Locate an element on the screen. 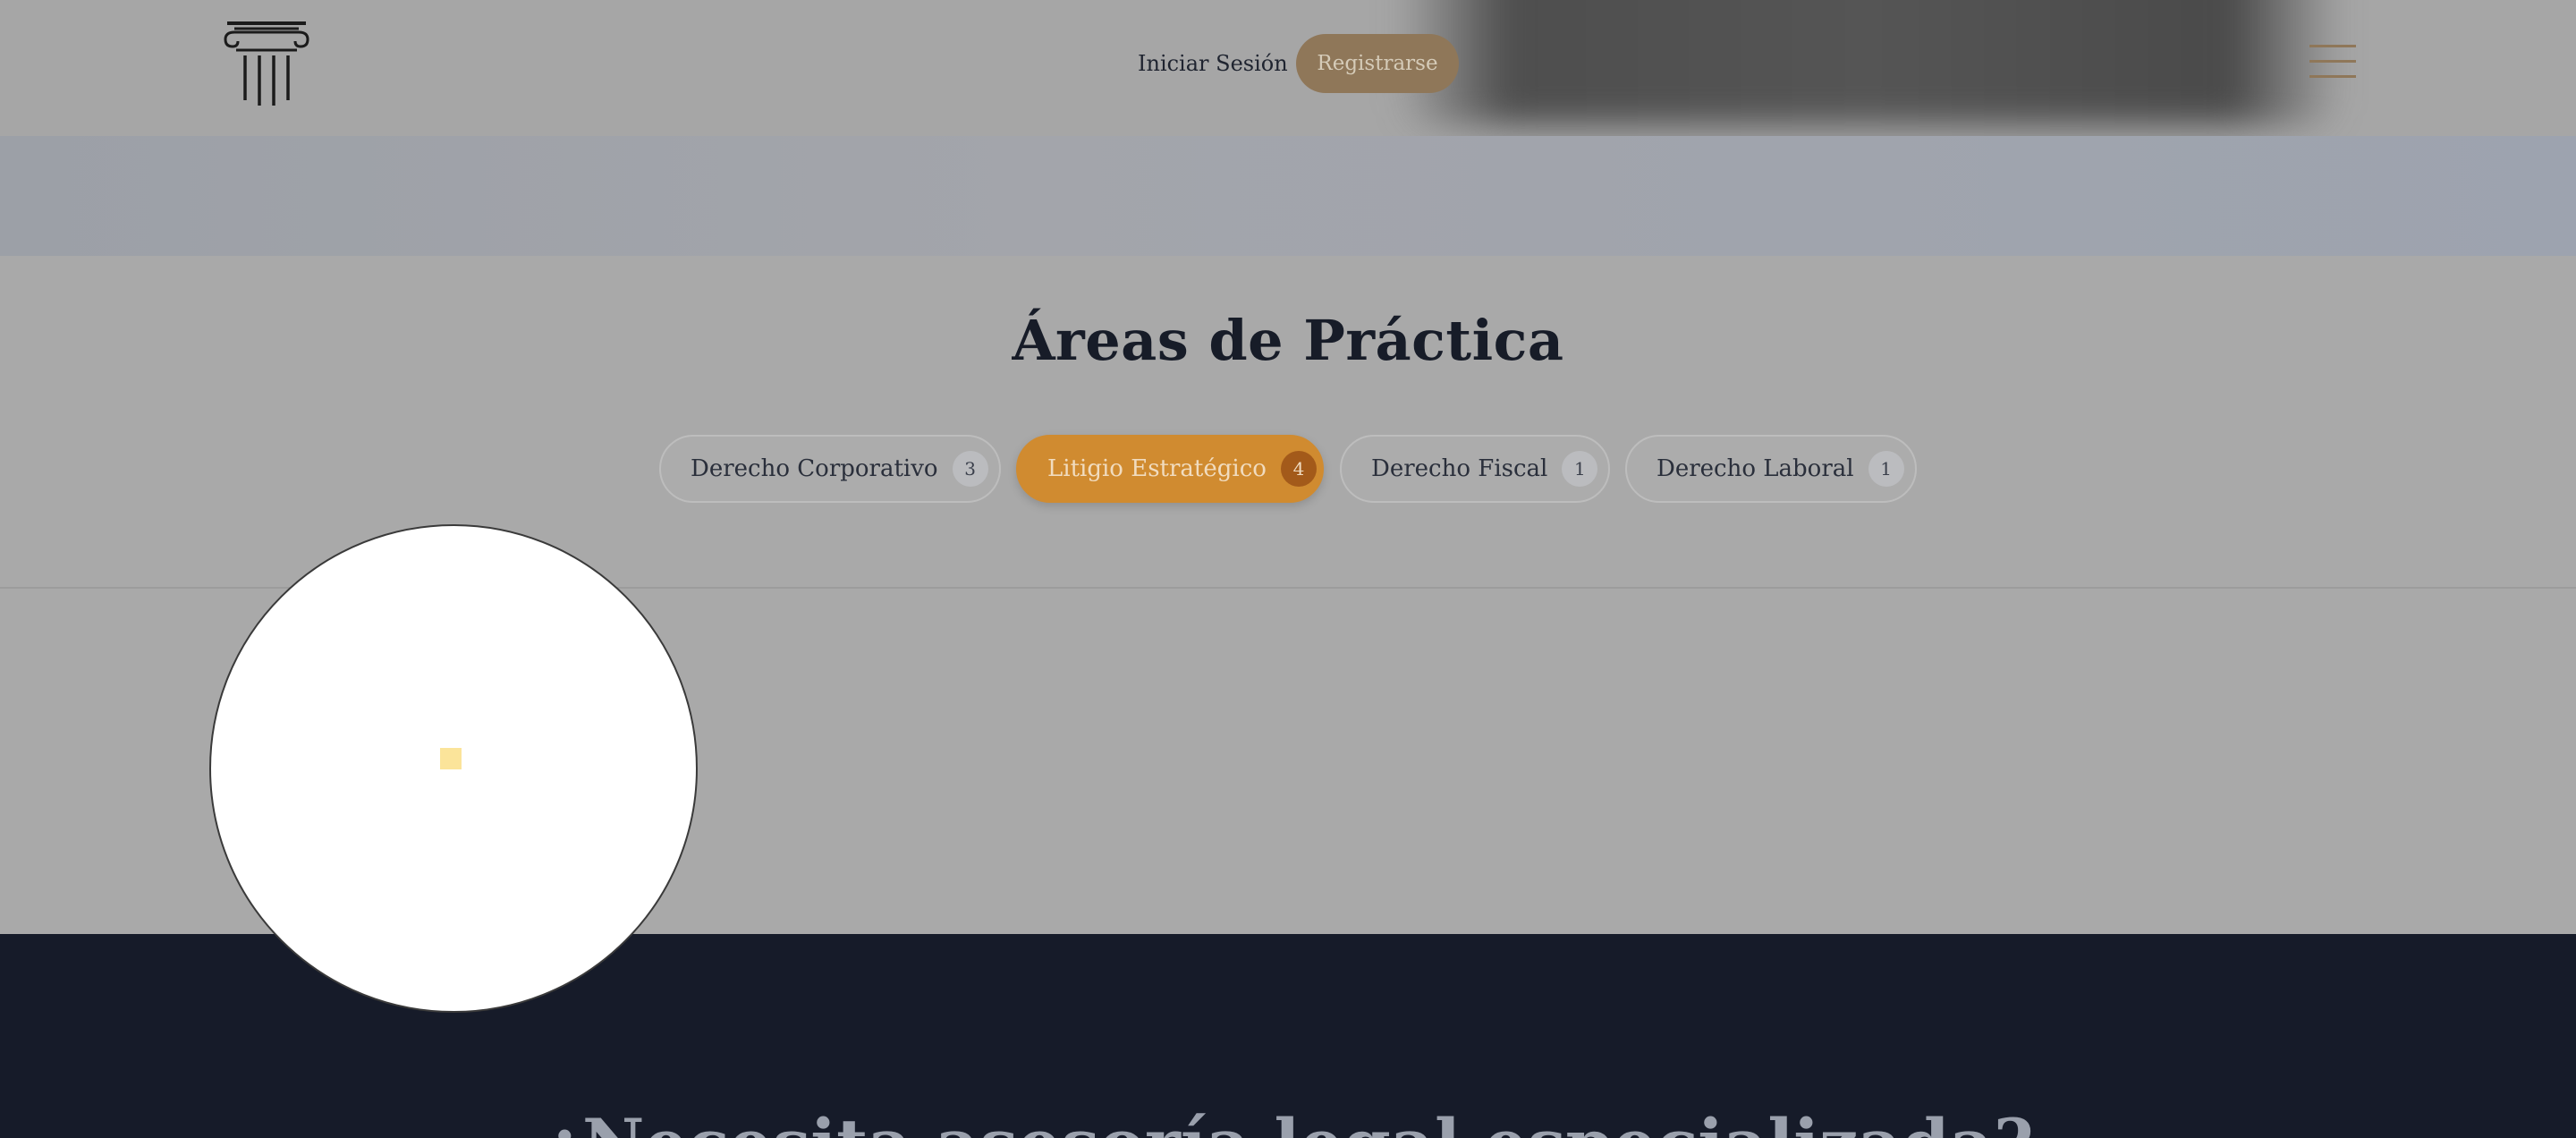  greek-column-icon is located at coordinates (266, 63).